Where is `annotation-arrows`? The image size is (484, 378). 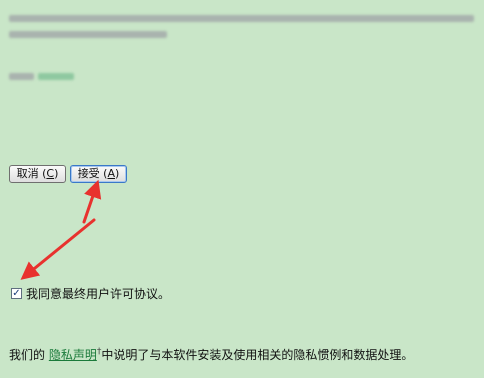 annotation-arrows is located at coordinates (61, 229).